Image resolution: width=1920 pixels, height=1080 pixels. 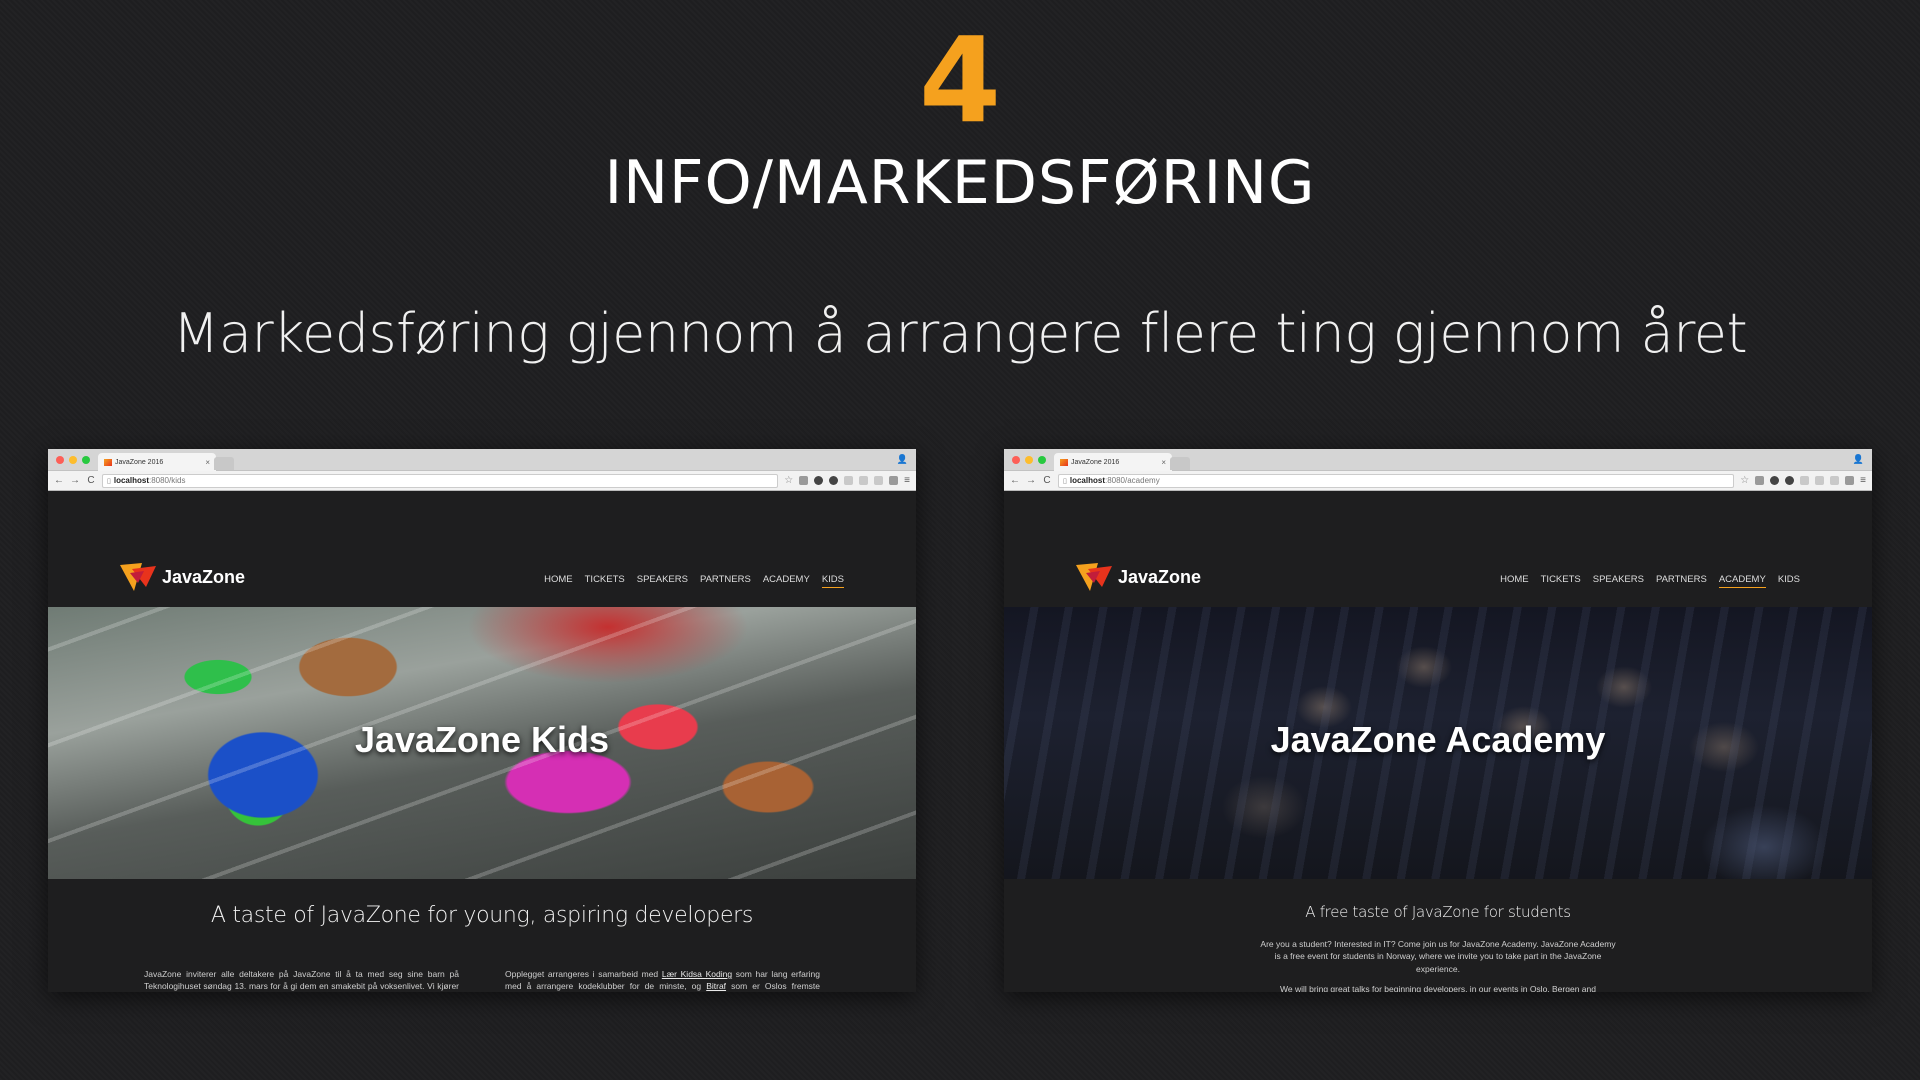 I want to click on bitraf-link: Bitraf, so click(x=716, y=986).